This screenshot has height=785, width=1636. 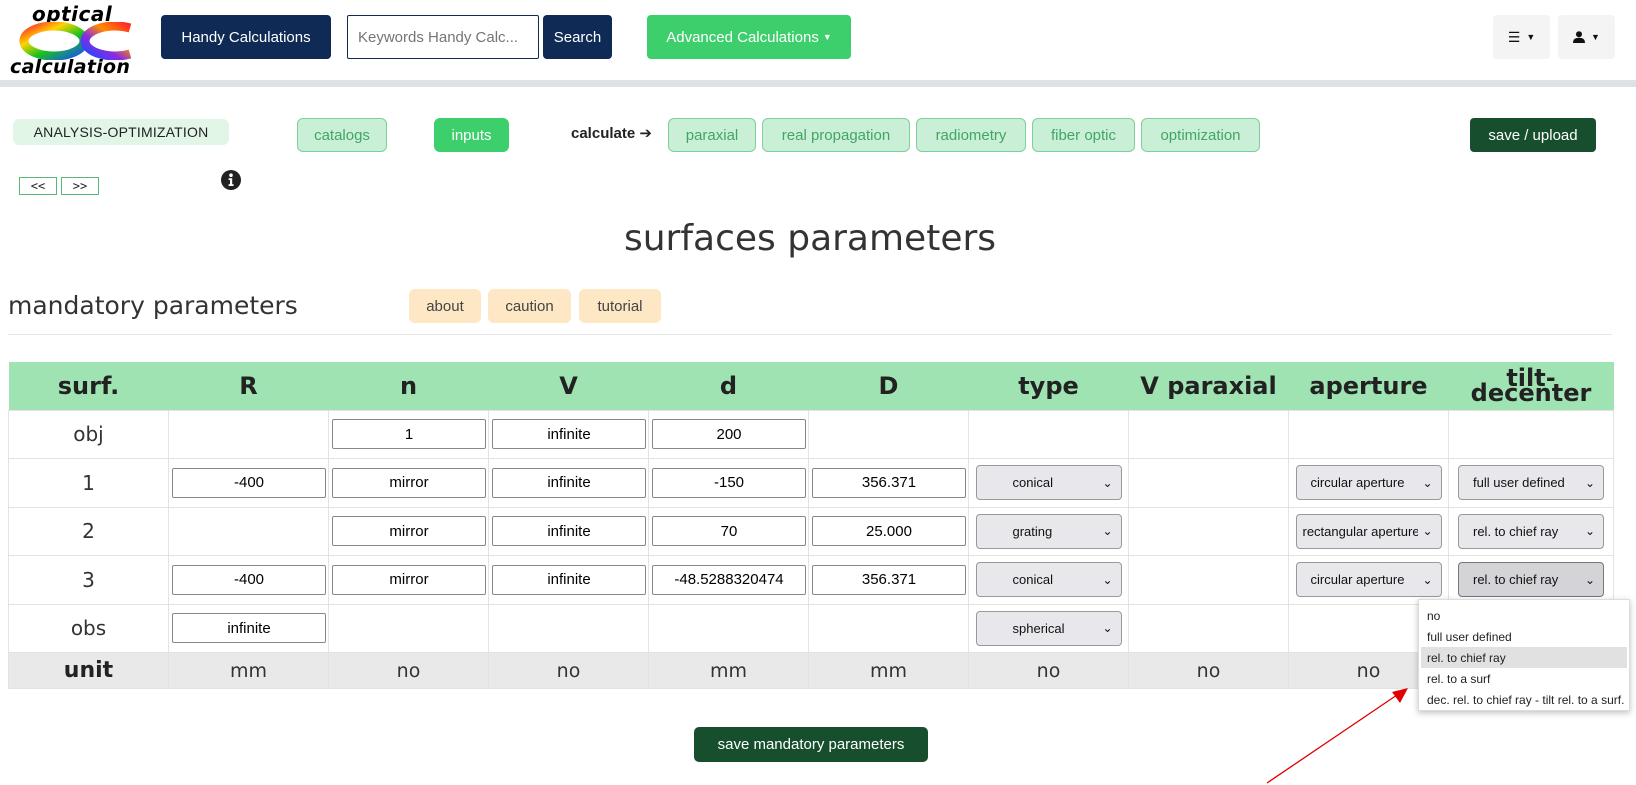 I want to click on paraxial-button: paraxial, so click(x=712, y=135).